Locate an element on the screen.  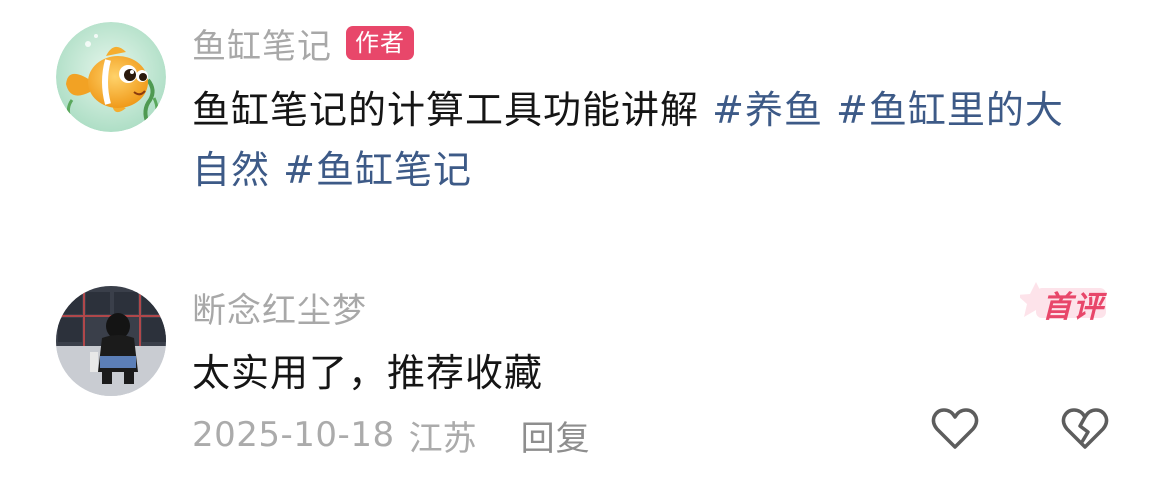
dislike-button is located at coordinates (1085, 429).